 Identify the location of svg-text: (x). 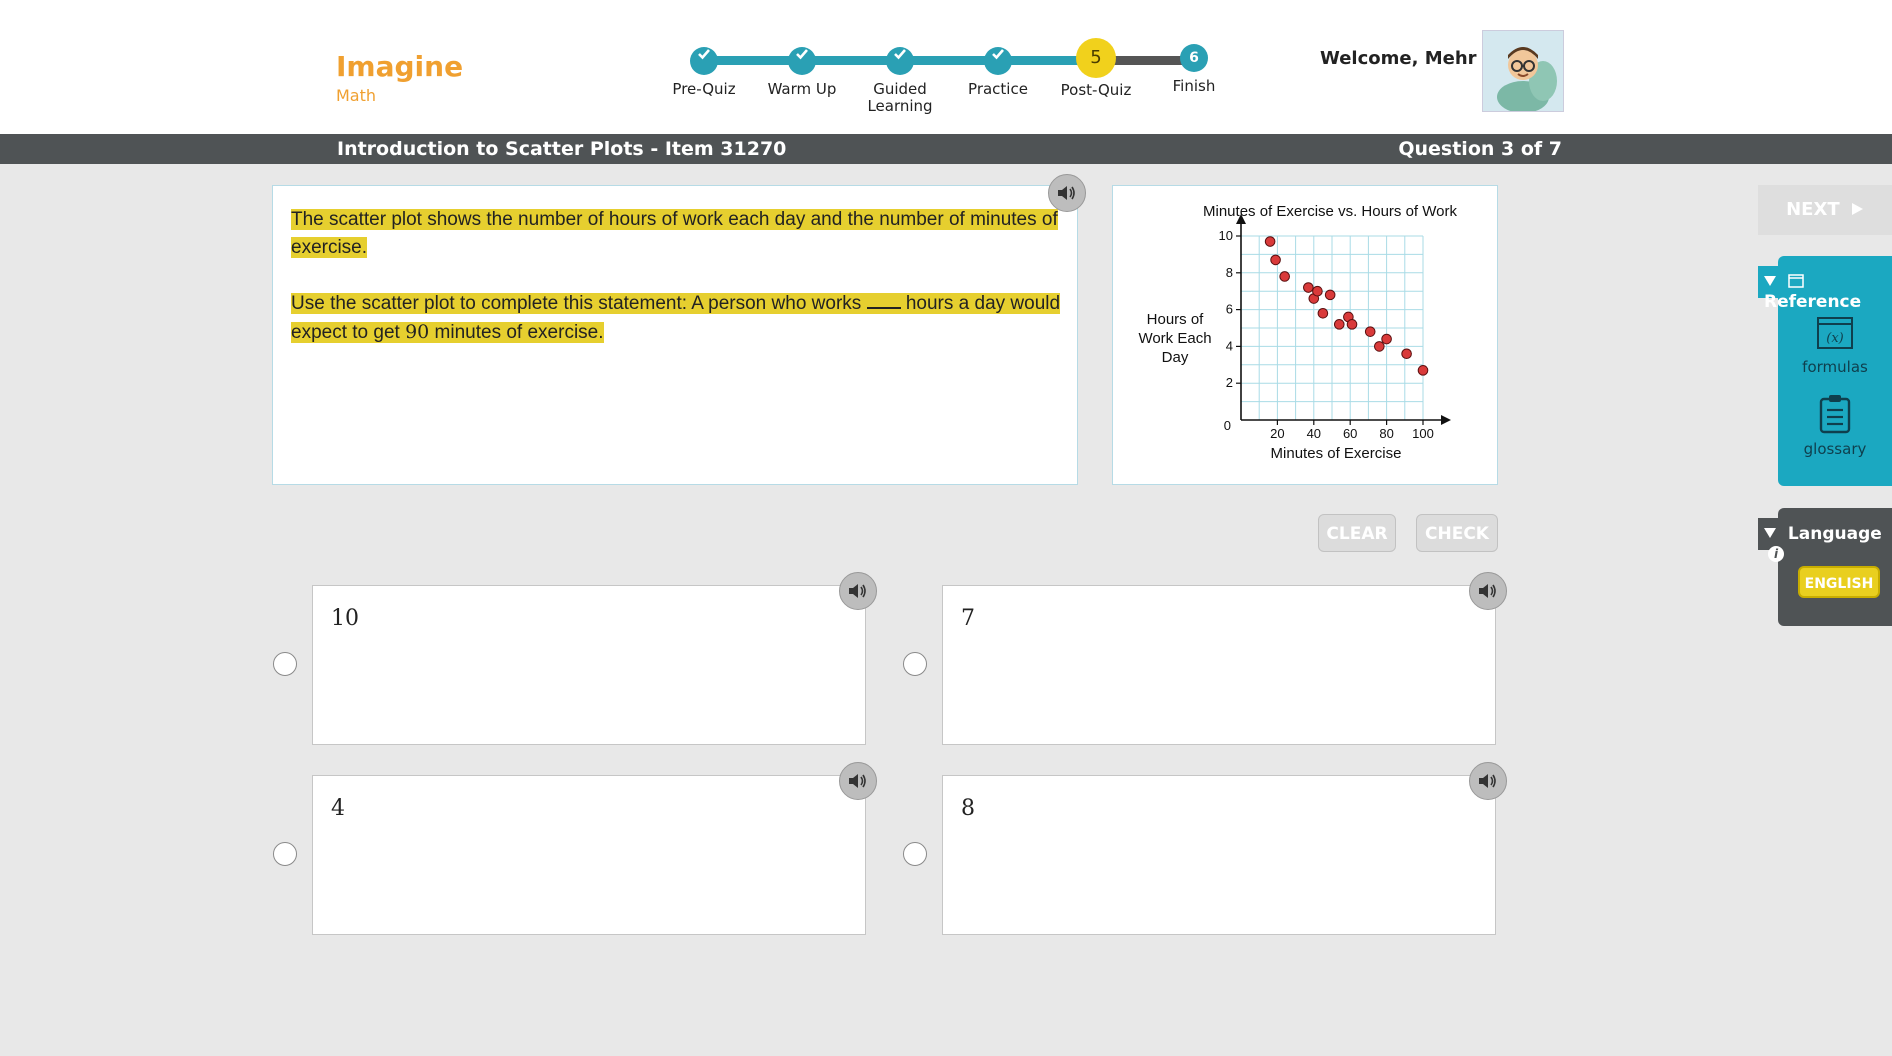
(1834, 338).